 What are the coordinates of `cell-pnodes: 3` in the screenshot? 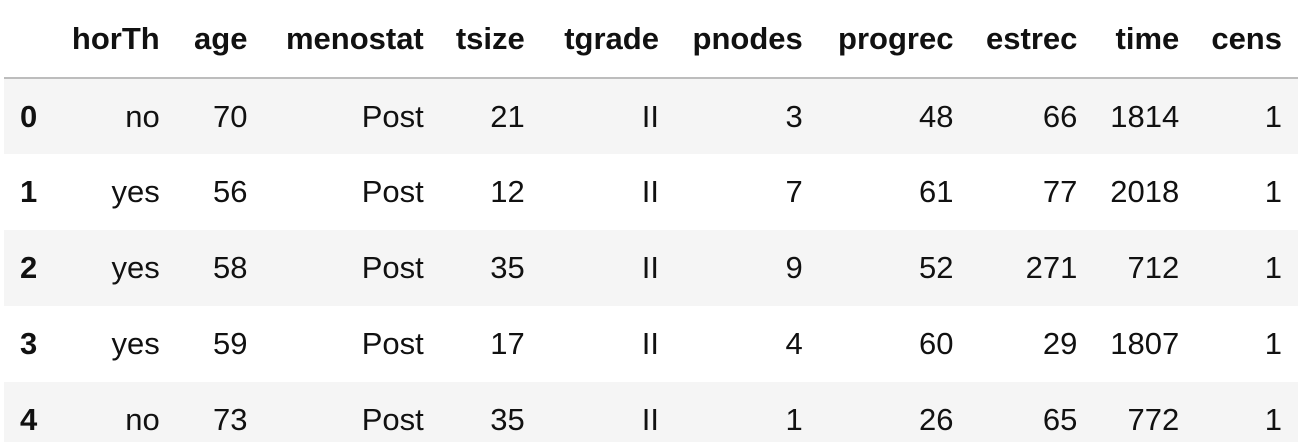 It's located at (794, 116).